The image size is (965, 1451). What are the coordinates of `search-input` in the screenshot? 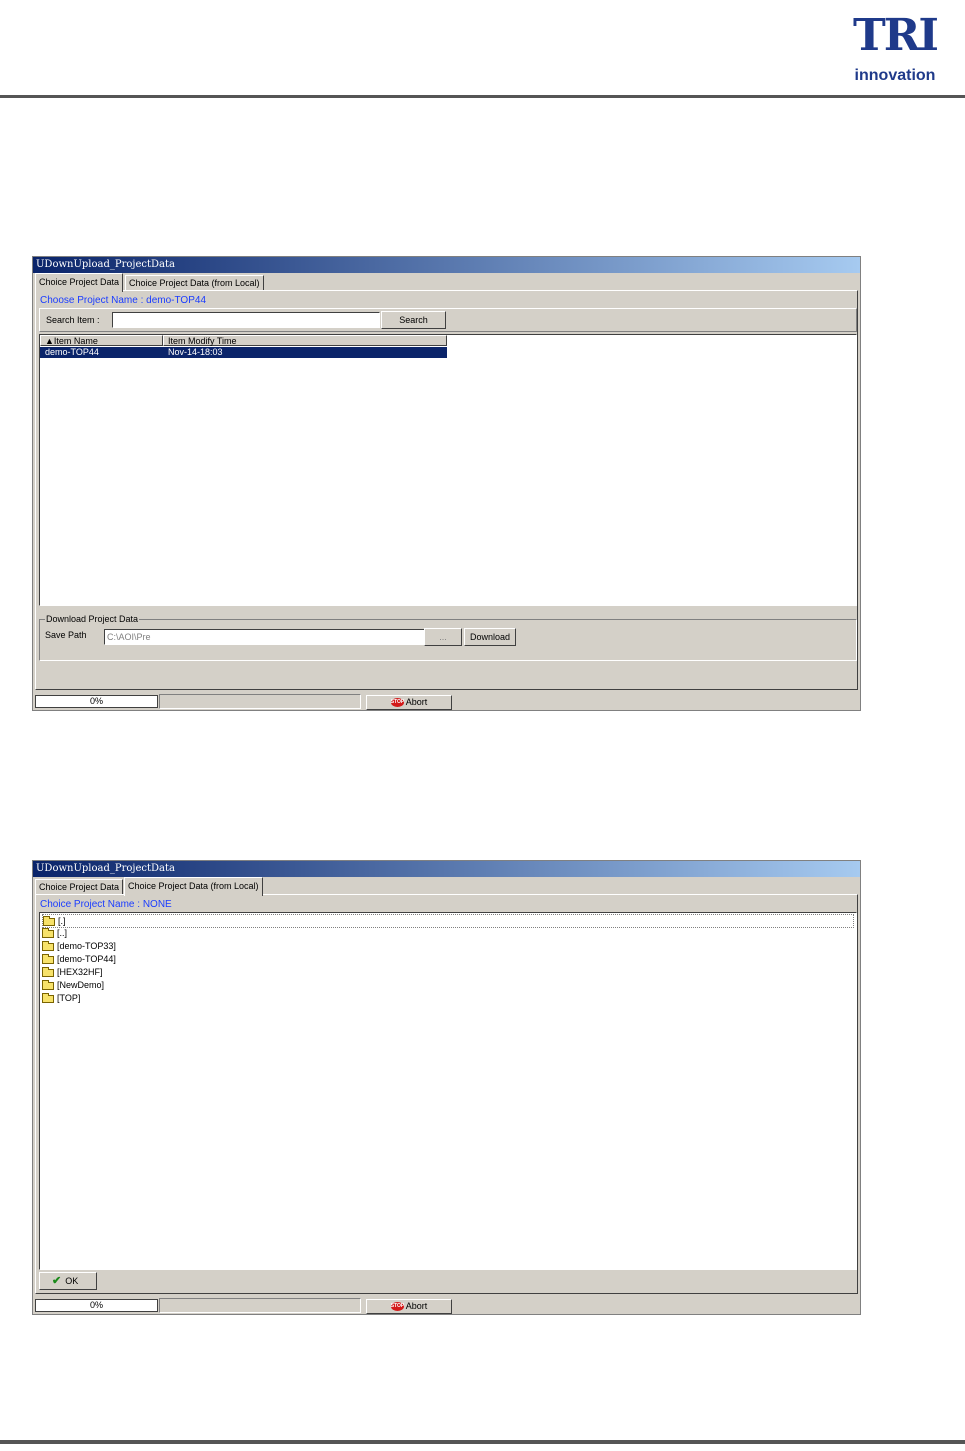 It's located at (246, 320).